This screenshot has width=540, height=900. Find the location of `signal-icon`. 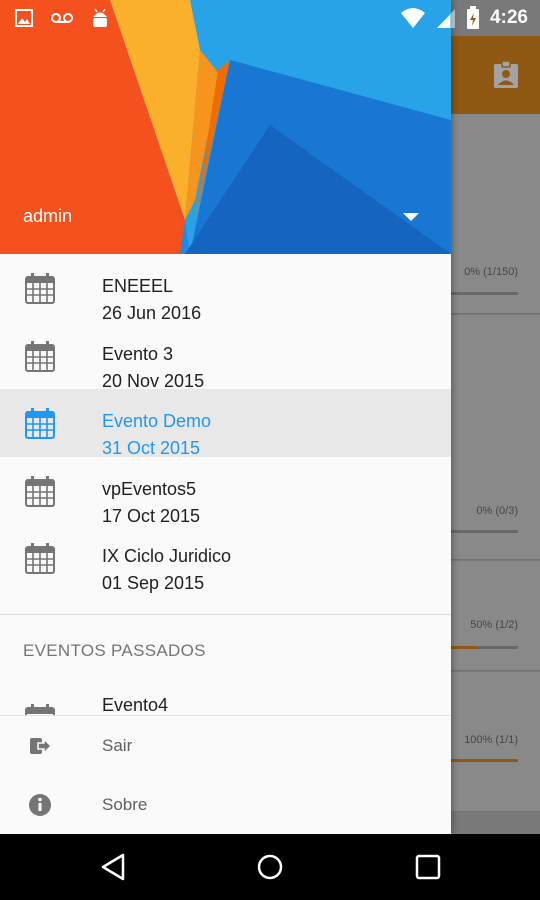

signal-icon is located at coordinates (445, 18).